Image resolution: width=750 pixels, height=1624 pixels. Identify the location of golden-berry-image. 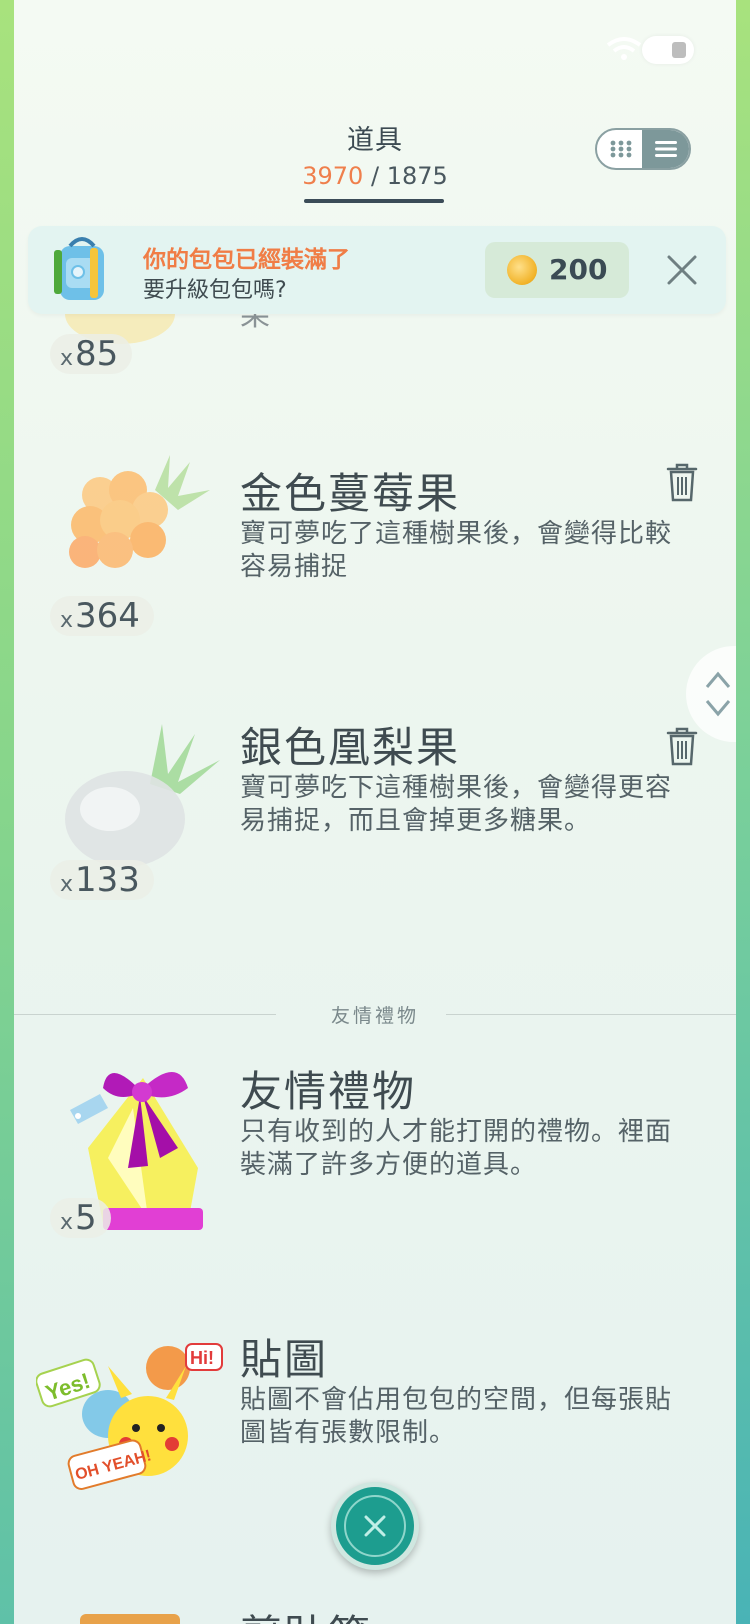
(139, 511).